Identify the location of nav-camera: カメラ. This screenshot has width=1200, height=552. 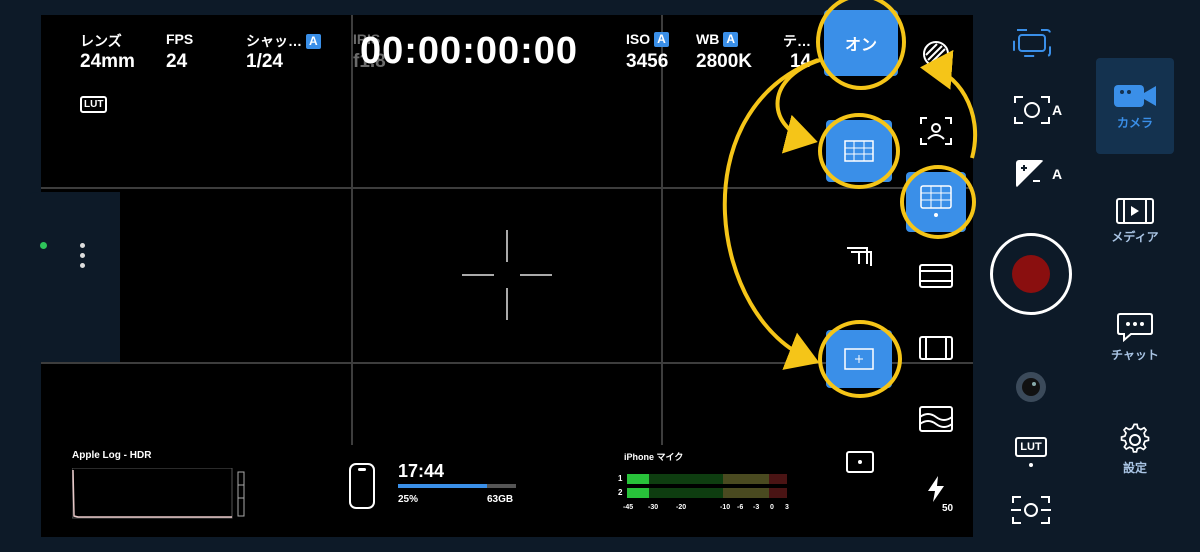
(1135, 106).